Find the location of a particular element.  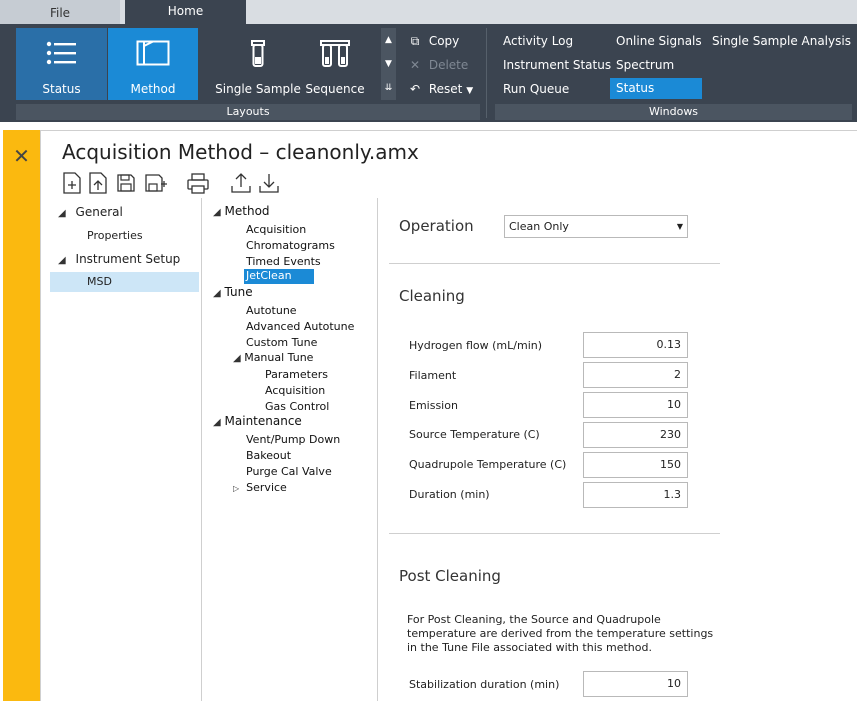

cleaning-heading: Cleaning is located at coordinates (432, 296).